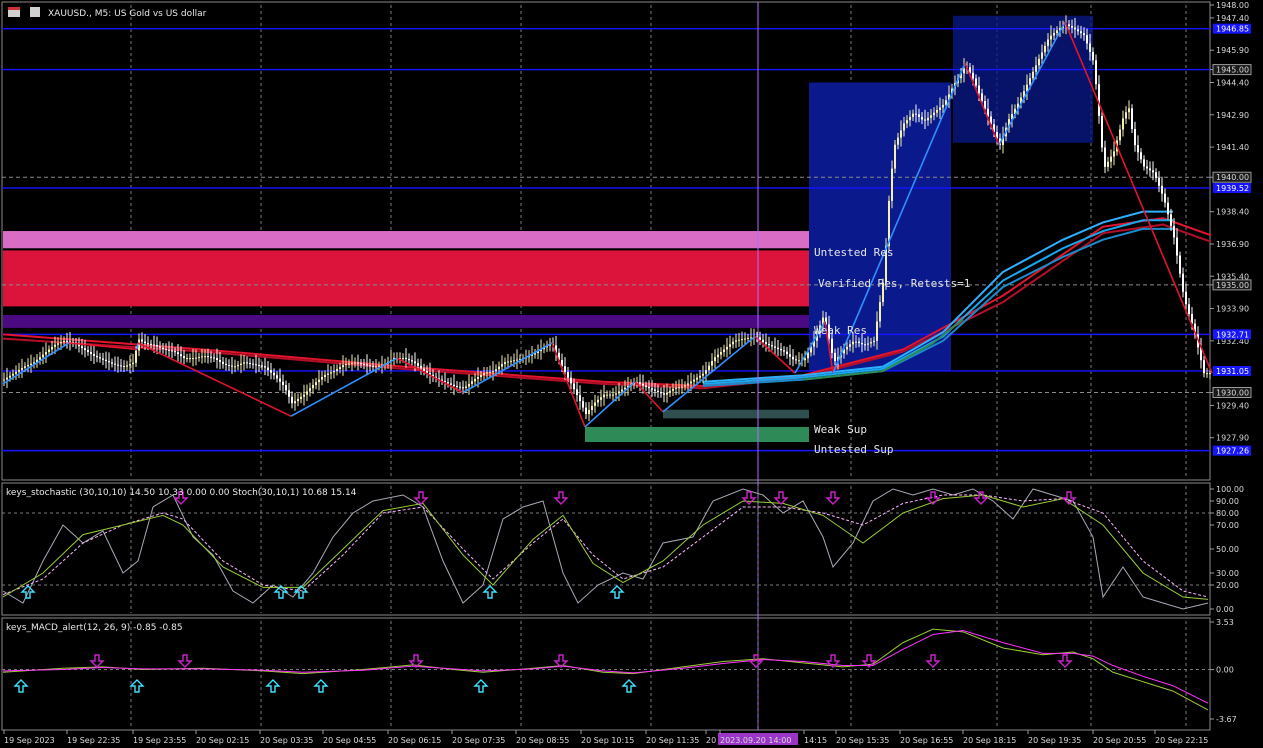 The image size is (1263, 748). What do you see at coordinates (840, 330) in the screenshot?
I see `zone-label: Weak Res` at bounding box center [840, 330].